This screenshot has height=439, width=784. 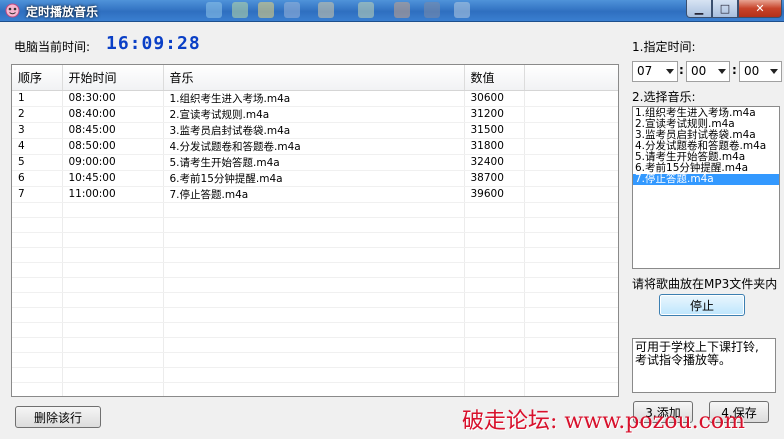 What do you see at coordinates (699, 9) in the screenshot?
I see `minimize-button: ▁` at bounding box center [699, 9].